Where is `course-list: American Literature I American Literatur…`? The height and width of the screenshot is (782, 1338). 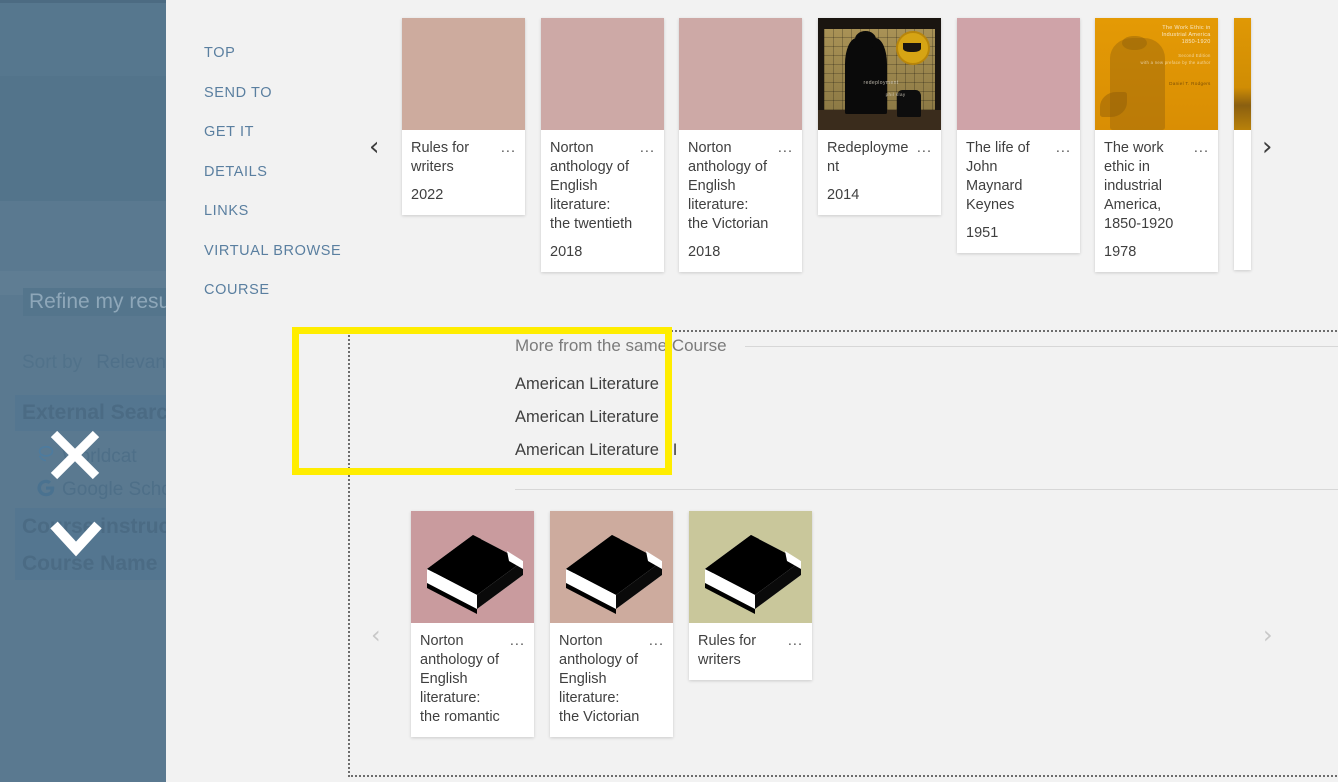
course-list: American Literature I American Literatur… is located at coordinates (596, 423).